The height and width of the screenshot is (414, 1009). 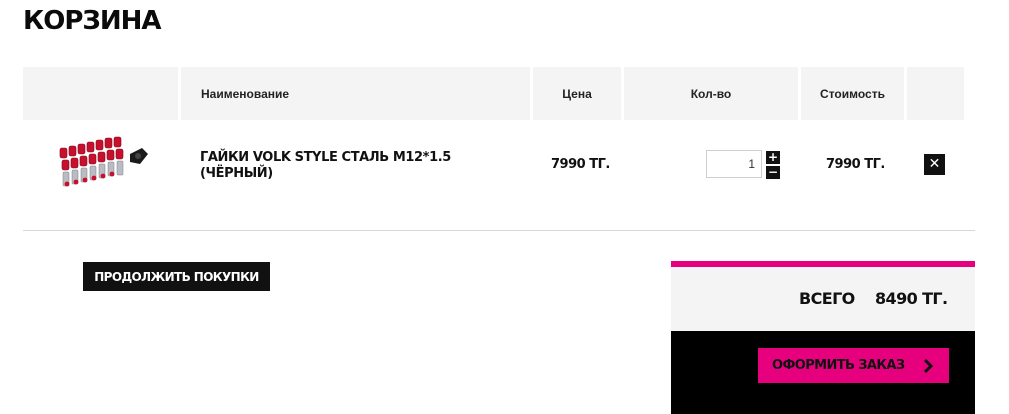 I want to click on unit-price: 7990 ТГ., so click(x=580, y=164).